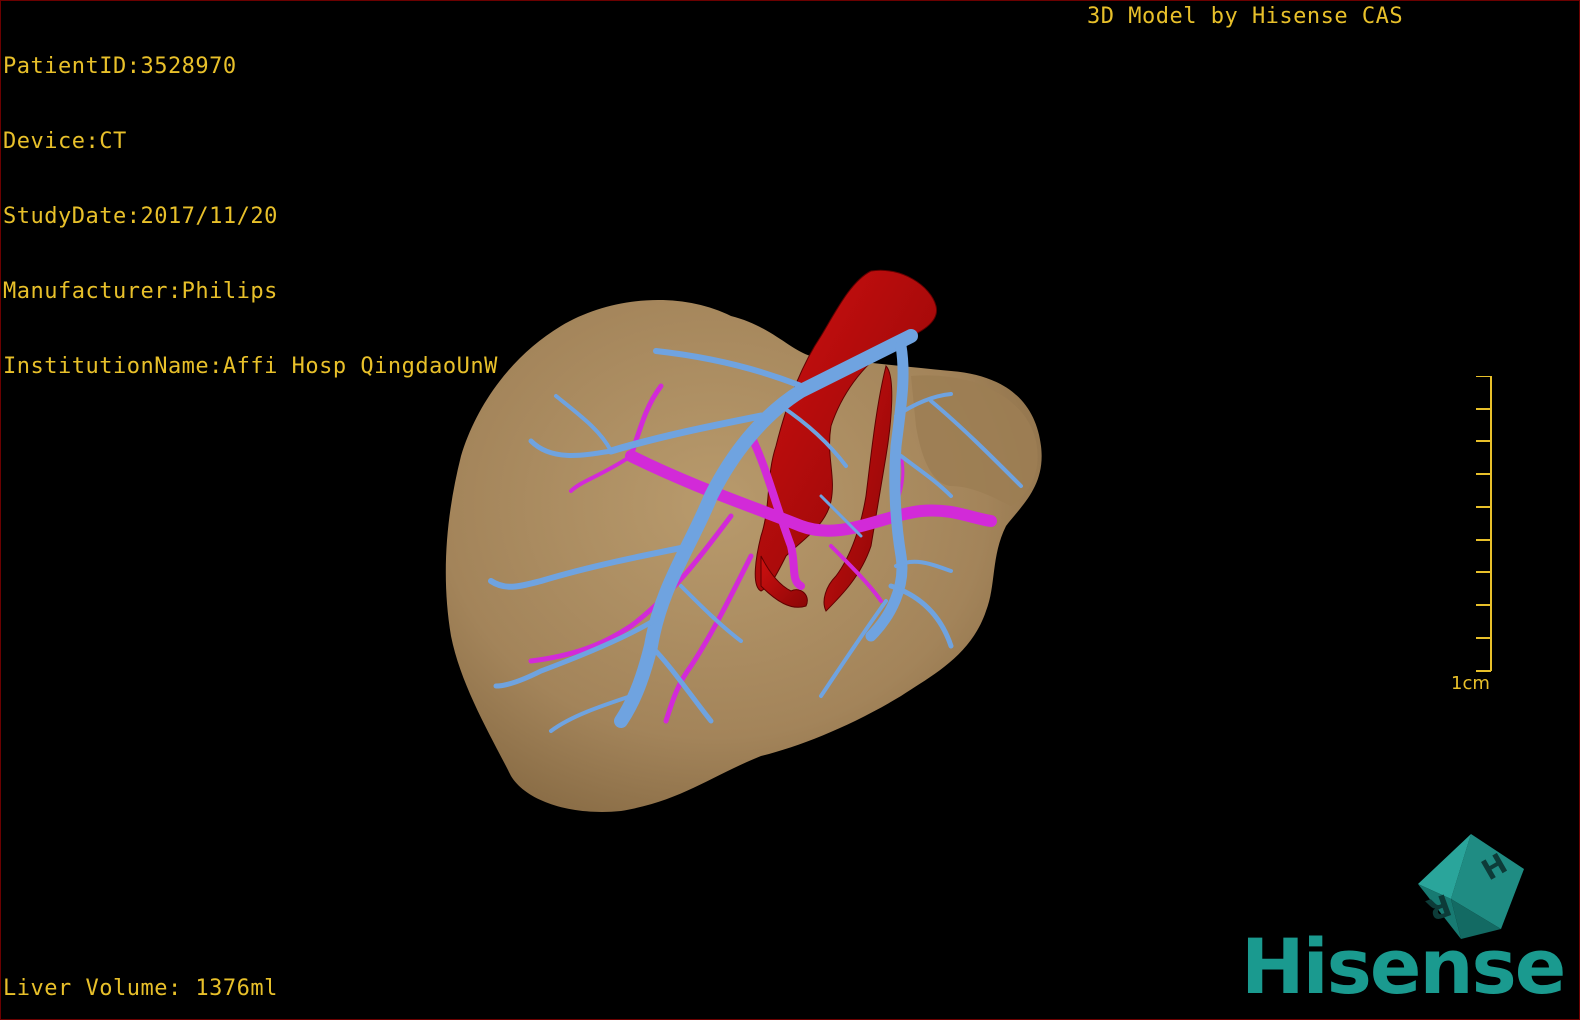  Describe the element at coordinates (140, 216) in the screenshot. I see `study-date-text: StudyDate:2017/11/20` at that location.